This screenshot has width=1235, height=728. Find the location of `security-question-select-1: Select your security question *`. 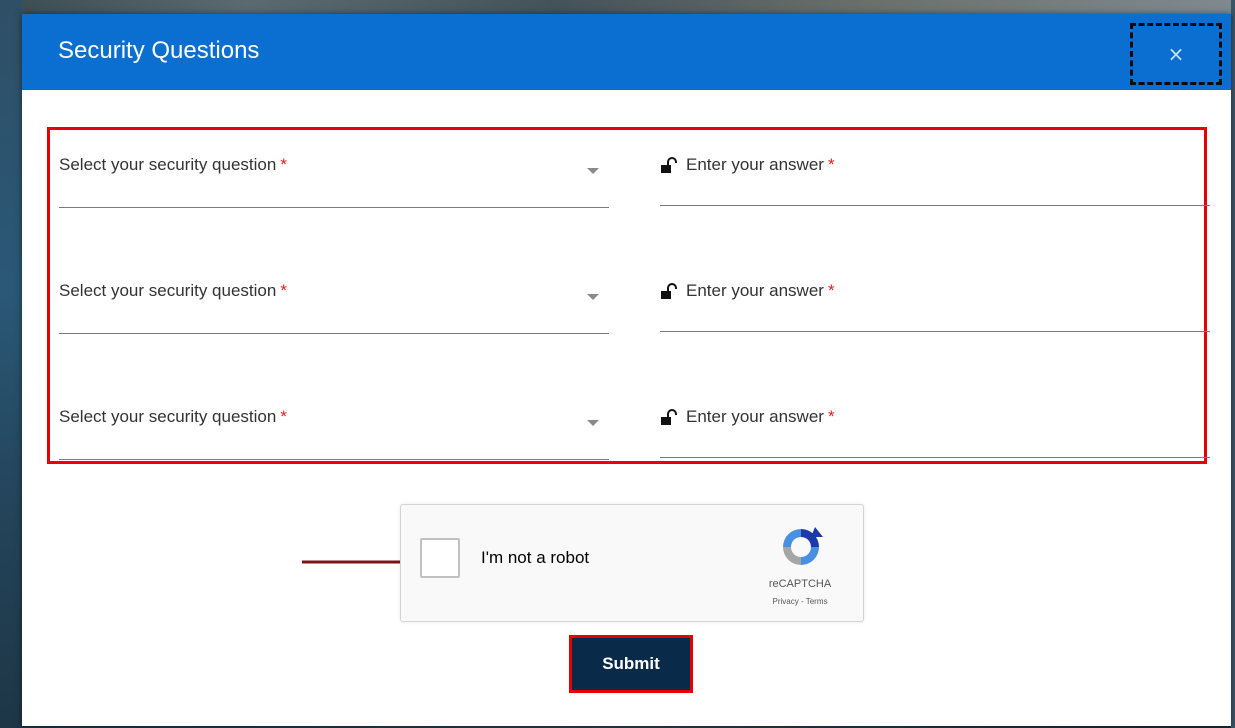

security-question-select-1: Select your security question * is located at coordinates (334, 170).